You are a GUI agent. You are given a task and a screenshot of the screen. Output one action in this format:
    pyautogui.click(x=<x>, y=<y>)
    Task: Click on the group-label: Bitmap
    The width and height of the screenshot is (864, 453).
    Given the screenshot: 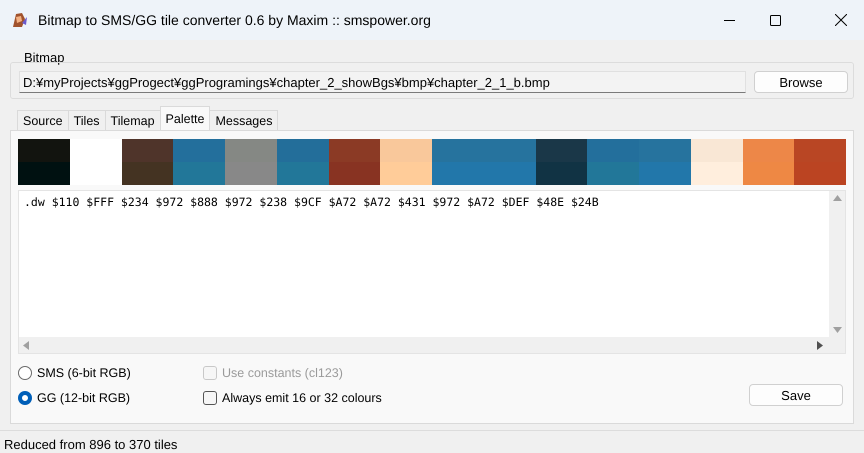 What is the action you would take?
    pyautogui.click(x=45, y=57)
    